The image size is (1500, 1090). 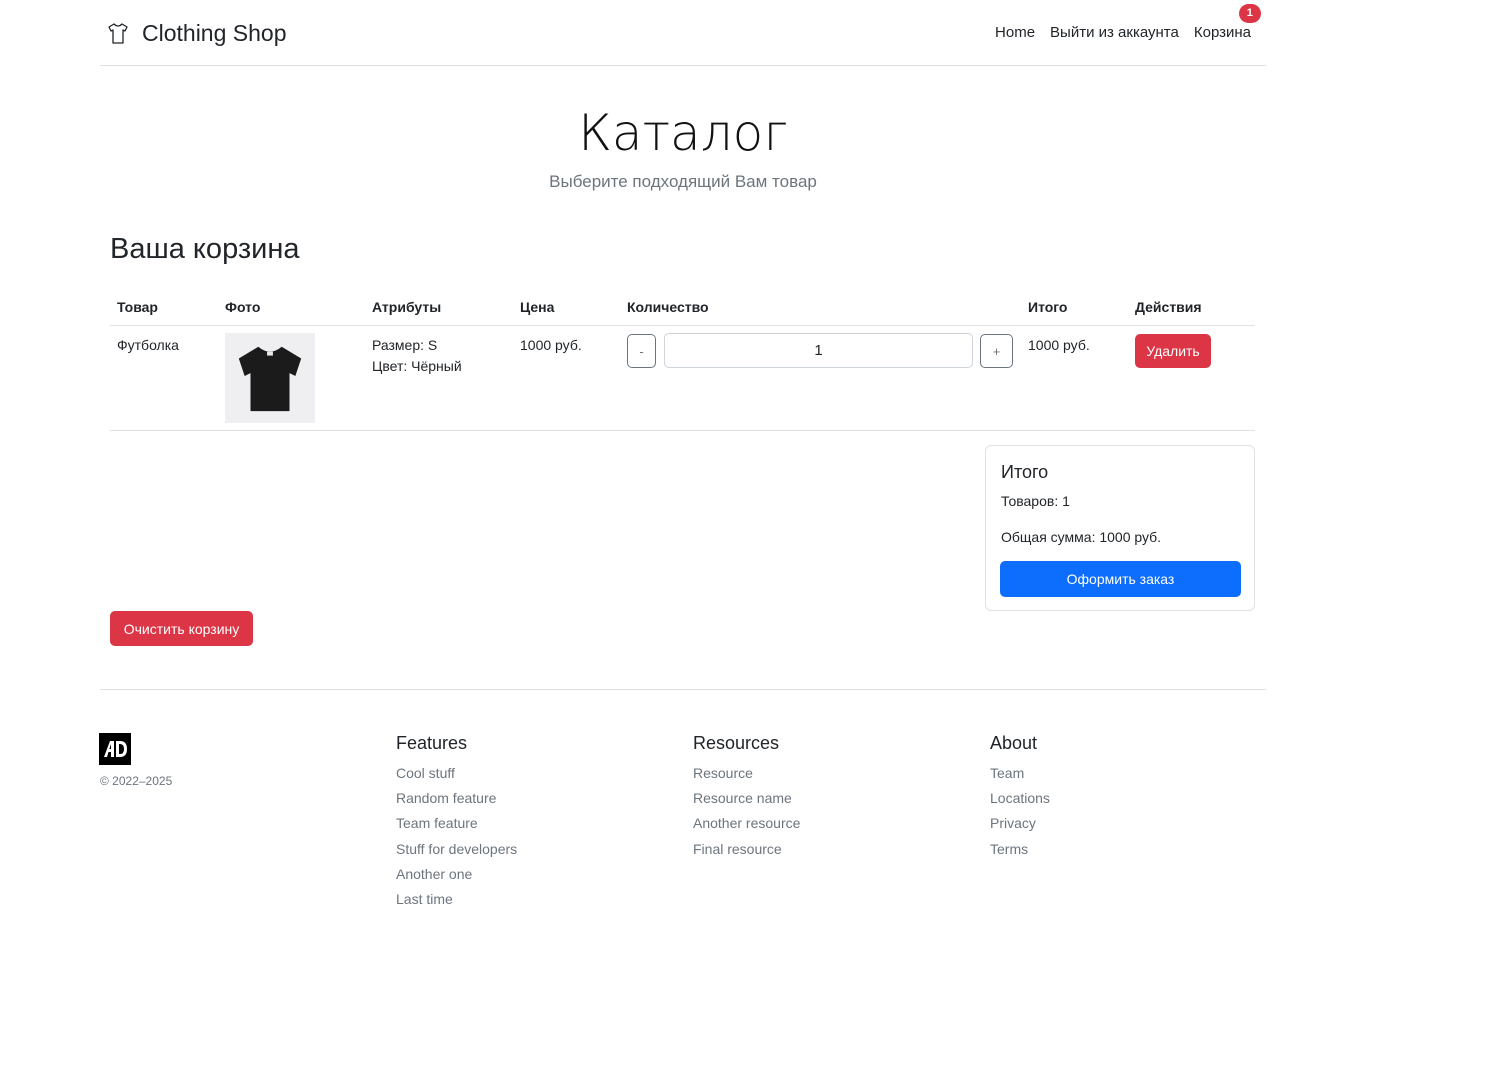 What do you see at coordinates (148, 345) in the screenshot?
I see `product-name: Футболка` at bounding box center [148, 345].